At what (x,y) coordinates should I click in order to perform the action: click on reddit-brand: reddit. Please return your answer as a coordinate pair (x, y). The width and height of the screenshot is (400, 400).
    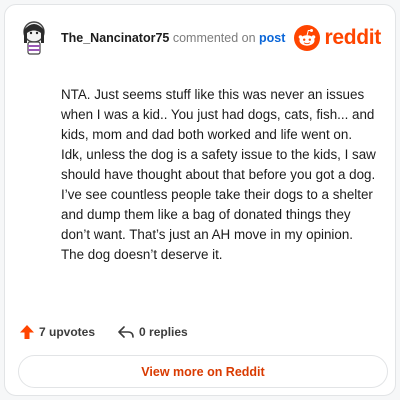
    Looking at the image, I should click on (337, 38).